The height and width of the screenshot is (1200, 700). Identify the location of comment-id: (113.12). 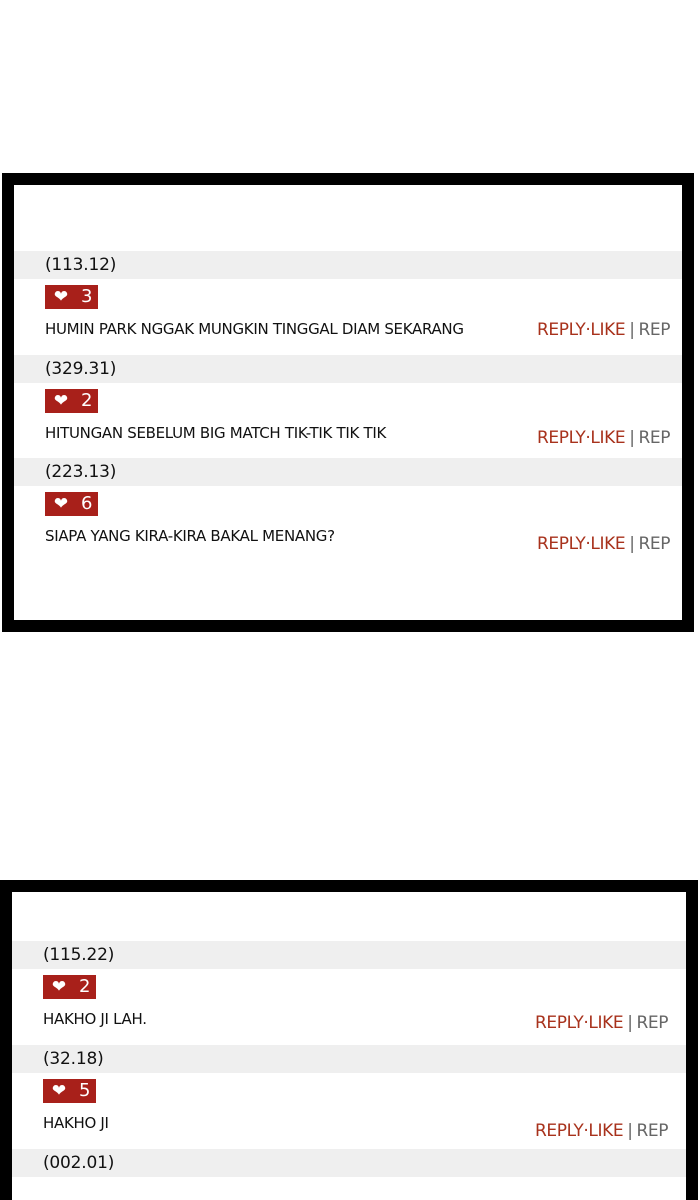
(81, 265).